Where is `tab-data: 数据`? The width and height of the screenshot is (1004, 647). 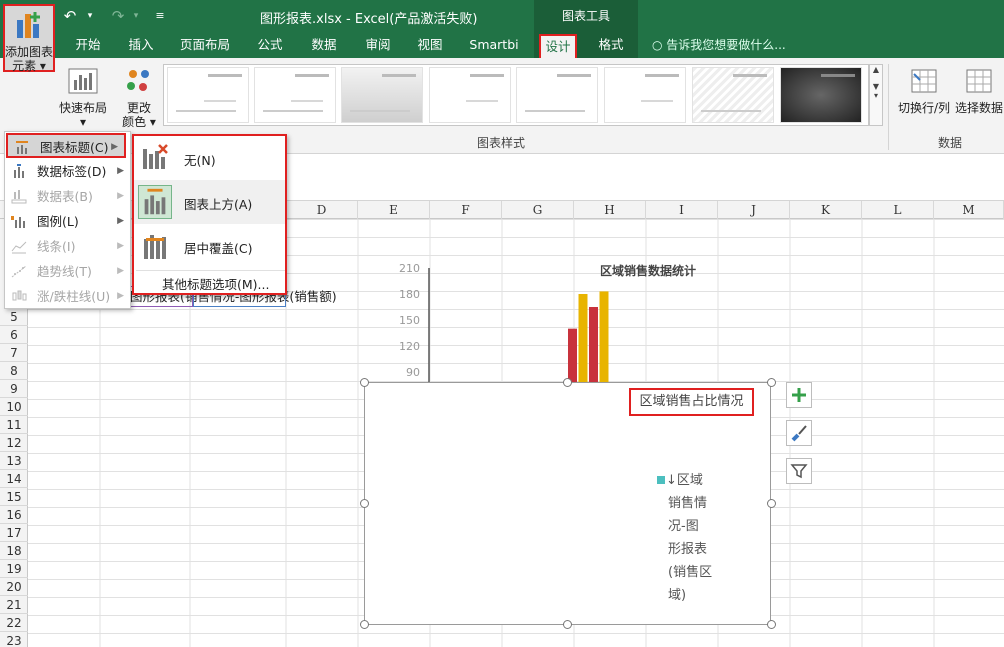 tab-data: 数据 is located at coordinates (324, 45).